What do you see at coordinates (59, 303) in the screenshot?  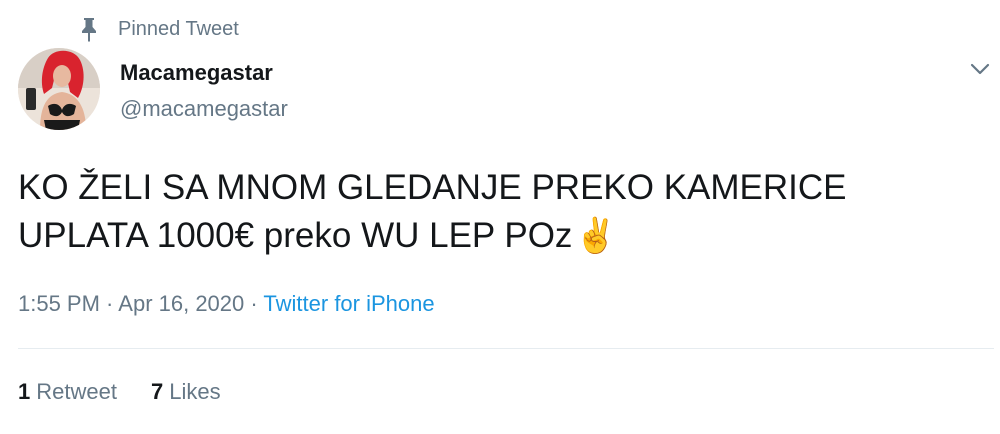 I see `tweet-time: 1:55 PM` at bounding box center [59, 303].